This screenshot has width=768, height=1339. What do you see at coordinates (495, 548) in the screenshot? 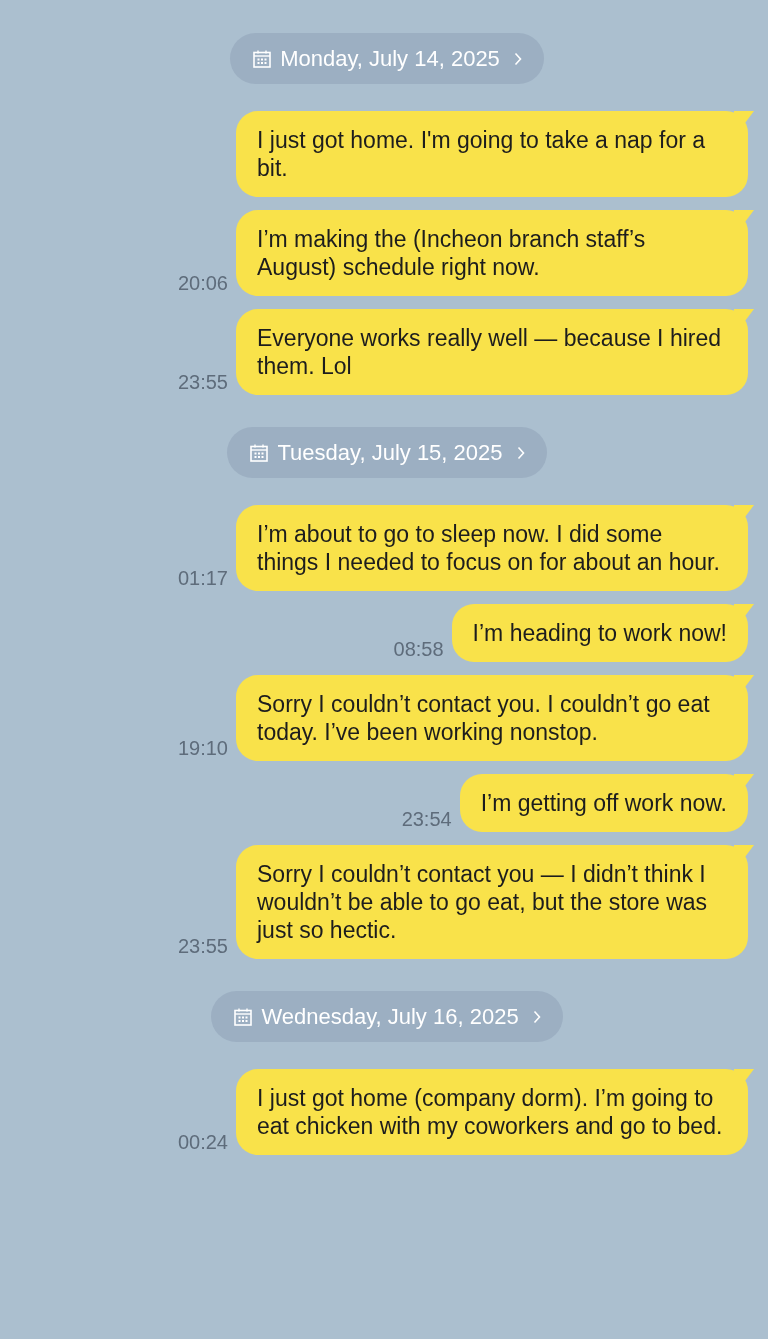
I see `message-bubble: I’m about to go to sleep now. I did some things I needed to focus on for about an hour.` at bounding box center [495, 548].